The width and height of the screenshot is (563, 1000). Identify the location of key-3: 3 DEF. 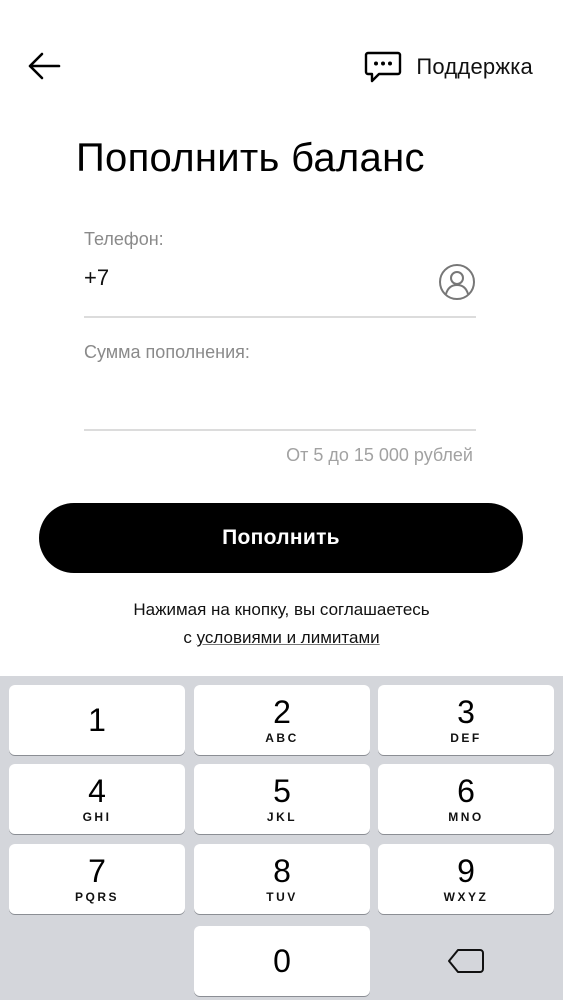
(466, 720).